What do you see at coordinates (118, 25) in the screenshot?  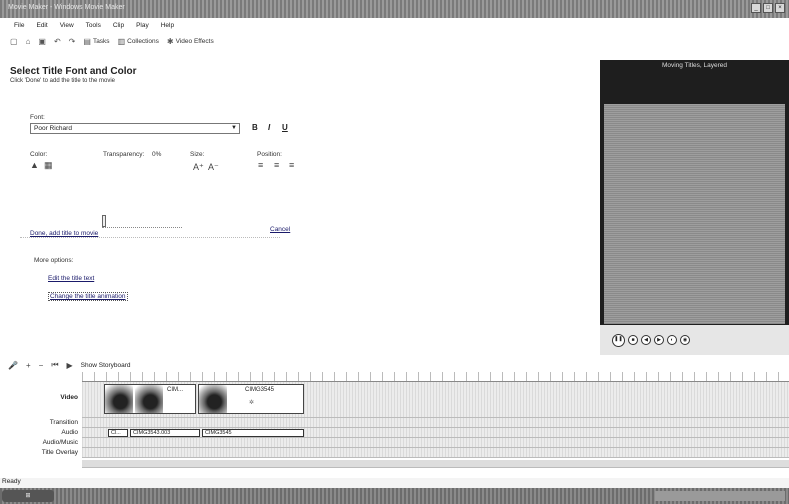 I see `menu-clip: Clip` at bounding box center [118, 25].